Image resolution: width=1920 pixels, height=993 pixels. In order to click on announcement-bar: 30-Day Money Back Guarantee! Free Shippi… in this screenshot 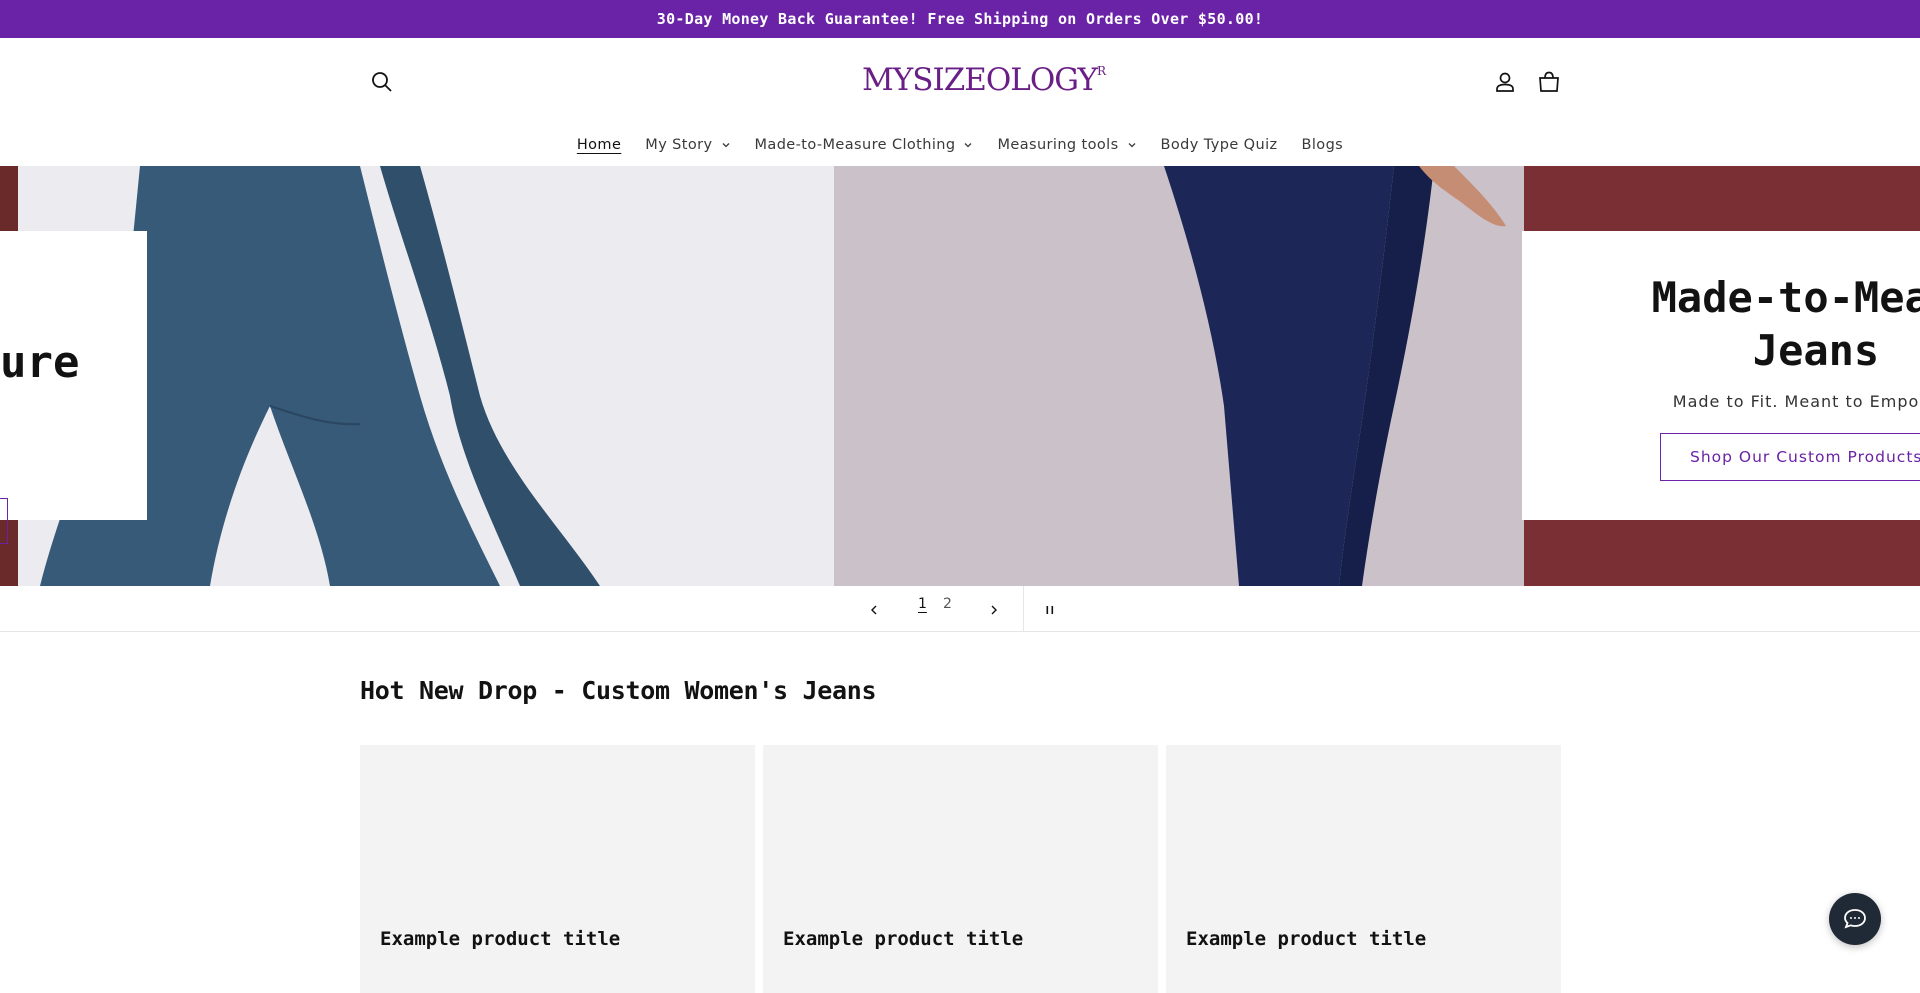, I will do `click(960, 19)`.